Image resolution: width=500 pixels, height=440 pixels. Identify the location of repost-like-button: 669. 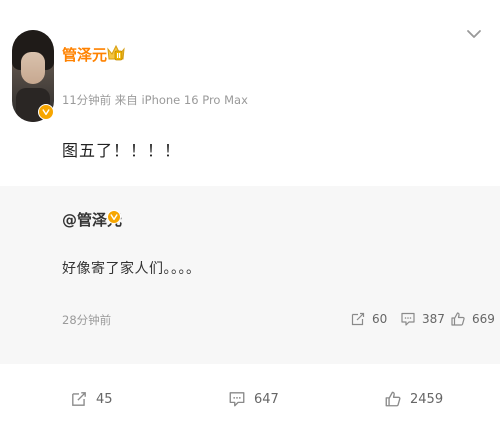
(472, 319).